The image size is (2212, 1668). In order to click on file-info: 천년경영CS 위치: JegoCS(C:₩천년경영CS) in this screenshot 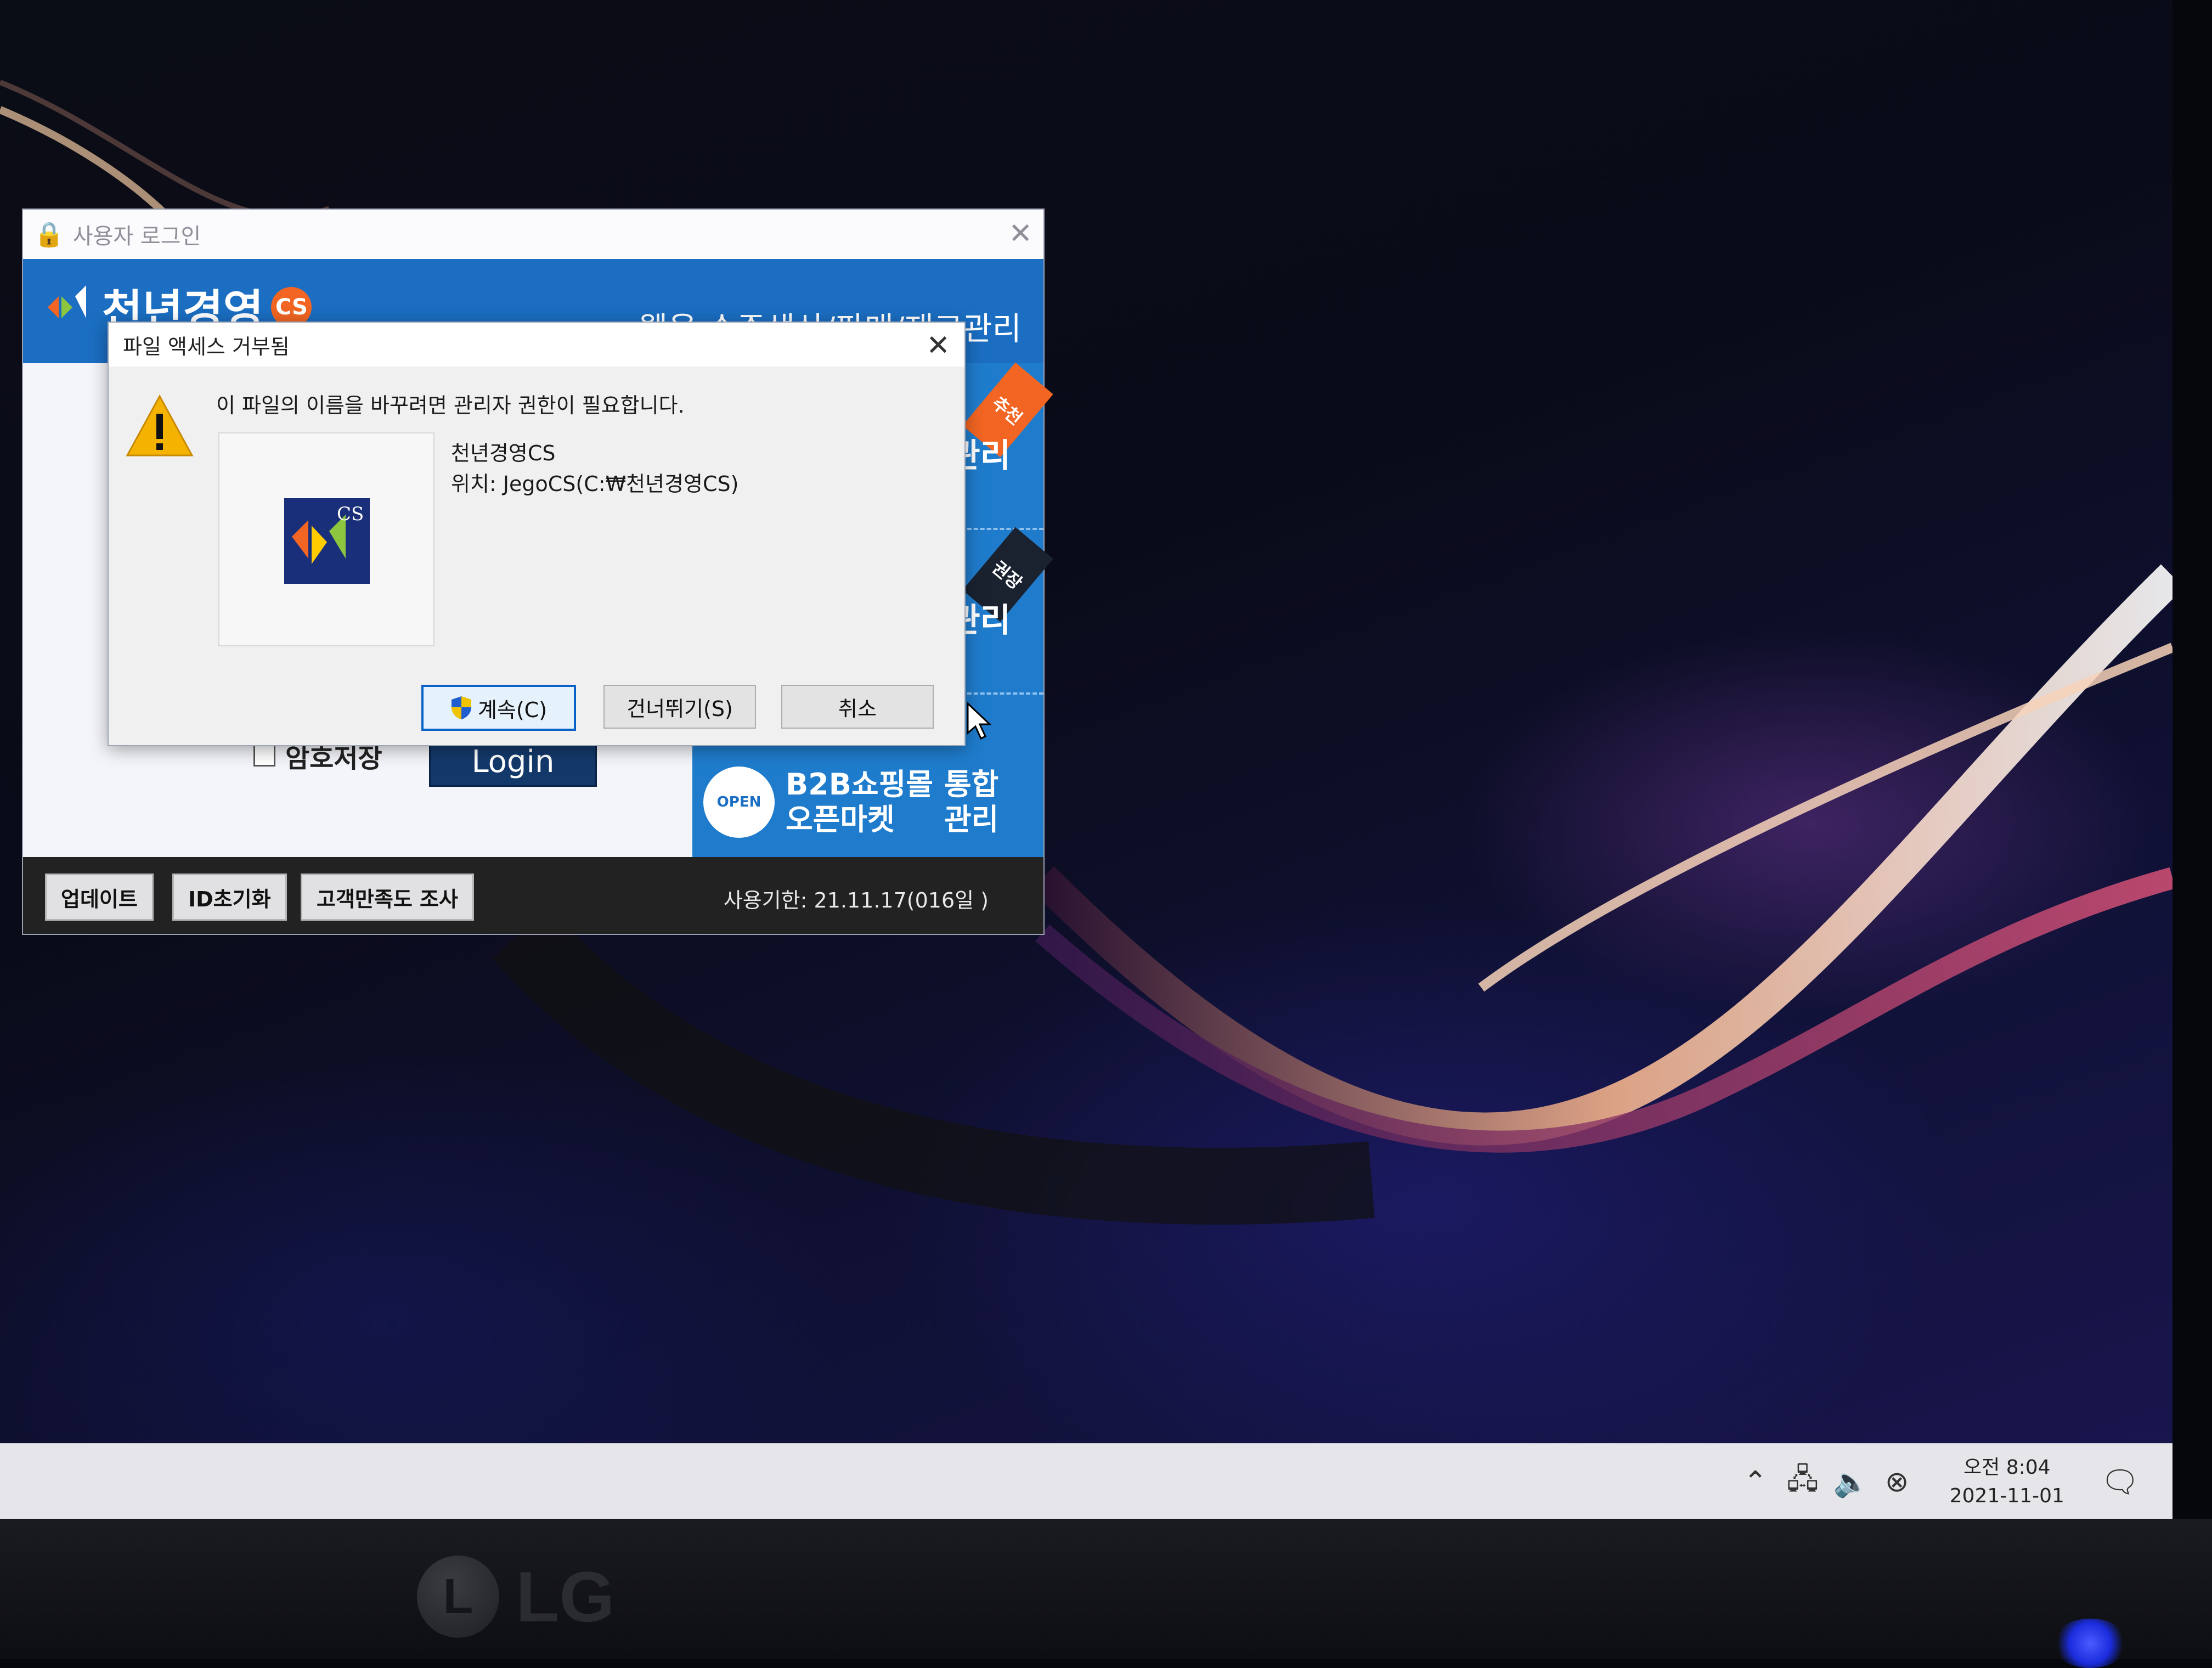, I will do `click(594, 468)`.